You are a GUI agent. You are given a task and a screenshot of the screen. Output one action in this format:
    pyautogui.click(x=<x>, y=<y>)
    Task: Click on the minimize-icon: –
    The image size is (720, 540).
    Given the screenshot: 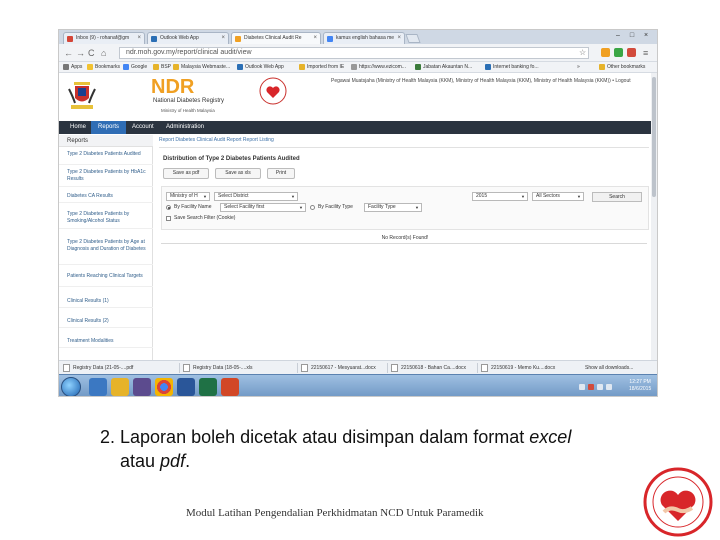 What is the action you would take?
    pyautogui.click(x=618, y=36)
    